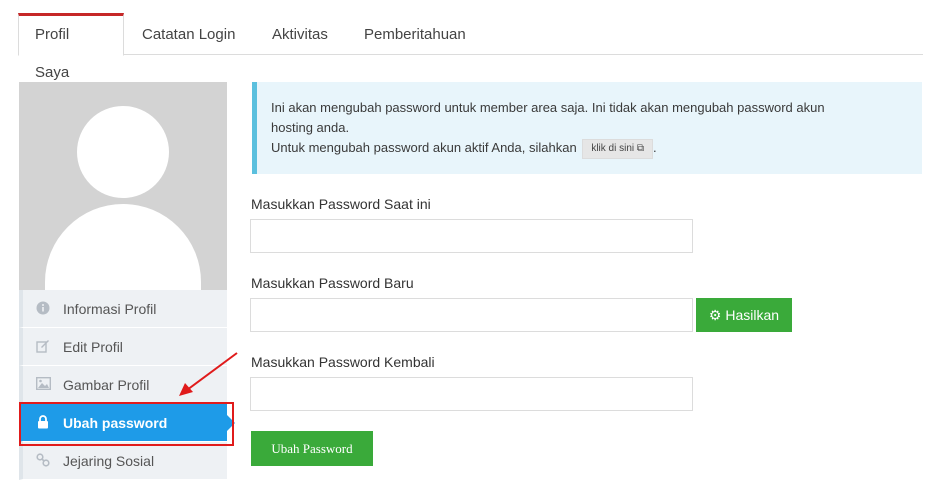 The width and height of the screenshot is (943, 496). Describe the element at coordinates (93, 347) in the screenshot. I see `sidebar-item-label: Edit Profil` at that location.